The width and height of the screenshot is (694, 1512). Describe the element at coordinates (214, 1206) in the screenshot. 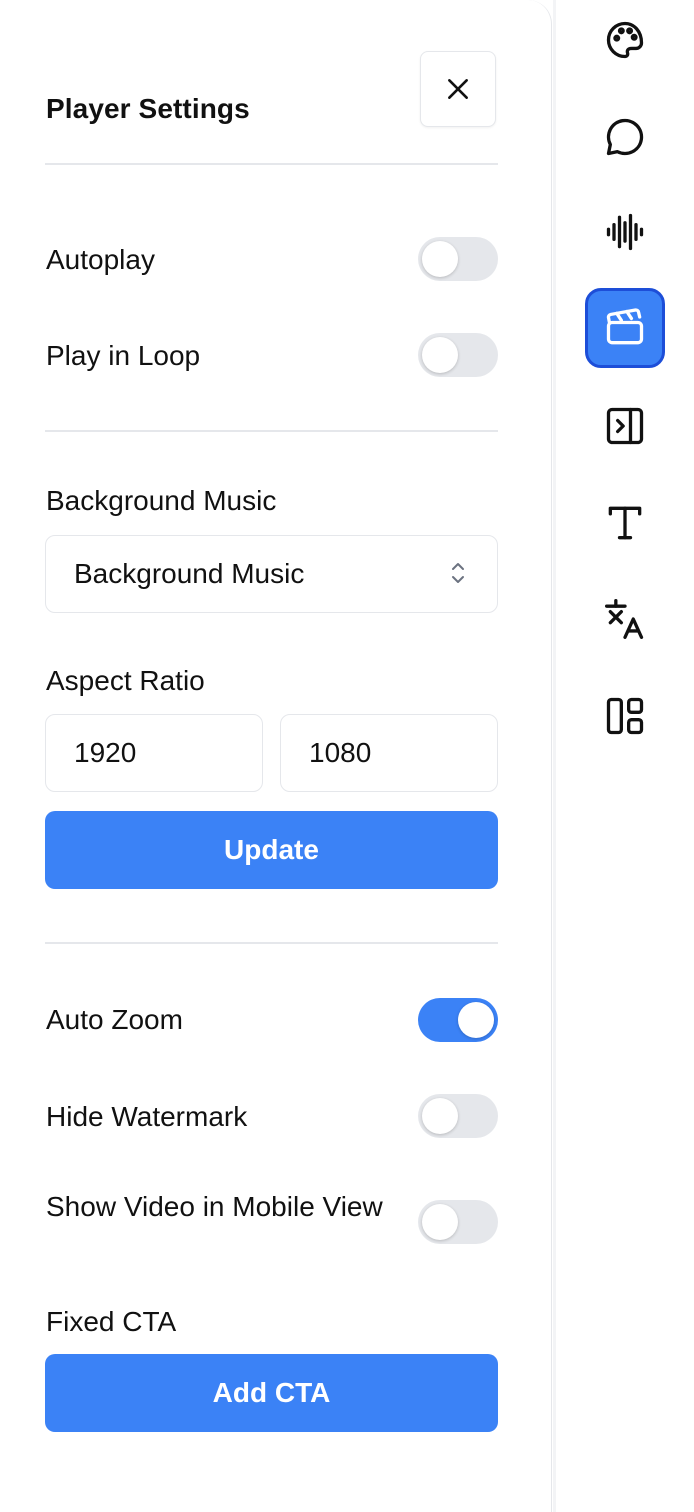

I see `show-video-mobile-label: Show Video in Mobile View` at that location.